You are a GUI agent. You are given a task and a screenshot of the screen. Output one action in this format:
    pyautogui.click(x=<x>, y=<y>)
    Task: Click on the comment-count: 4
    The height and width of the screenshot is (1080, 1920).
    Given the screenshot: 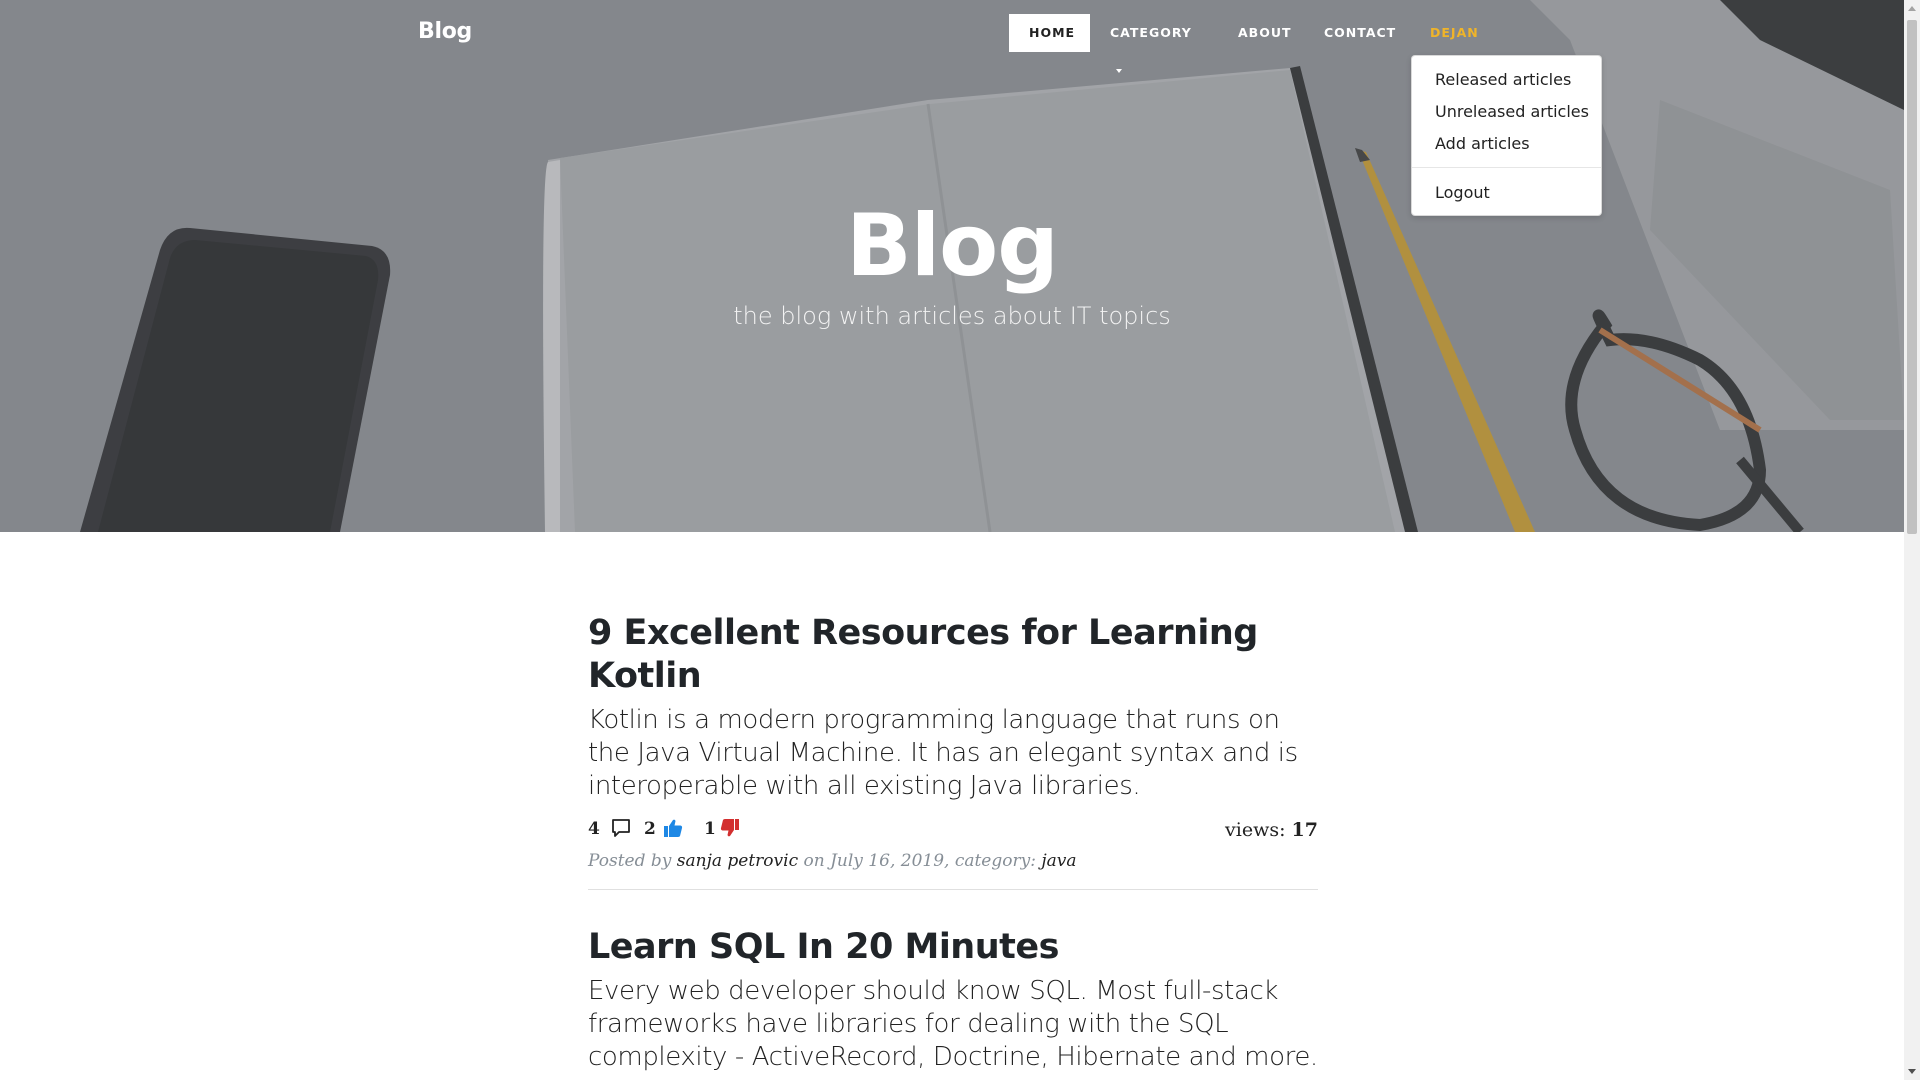 What is the action you would take?
    pyautogui.click(x=594, y=829)
    